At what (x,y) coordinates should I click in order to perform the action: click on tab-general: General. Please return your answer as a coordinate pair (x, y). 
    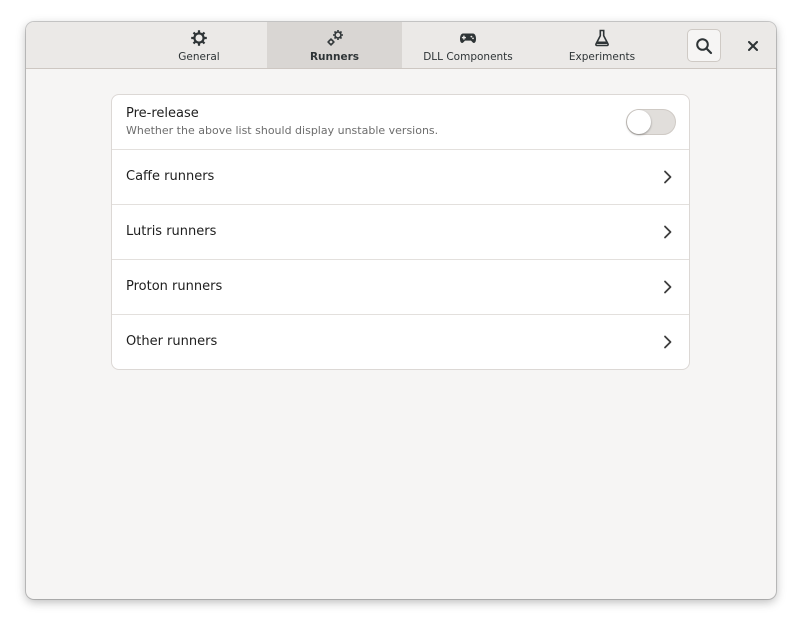
    Looking at the image, I should click on (199, 45).